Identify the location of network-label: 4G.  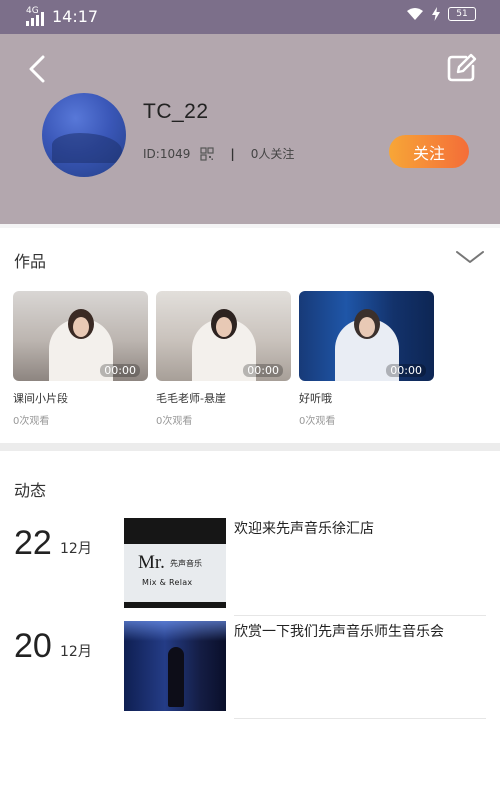
(32, 11).